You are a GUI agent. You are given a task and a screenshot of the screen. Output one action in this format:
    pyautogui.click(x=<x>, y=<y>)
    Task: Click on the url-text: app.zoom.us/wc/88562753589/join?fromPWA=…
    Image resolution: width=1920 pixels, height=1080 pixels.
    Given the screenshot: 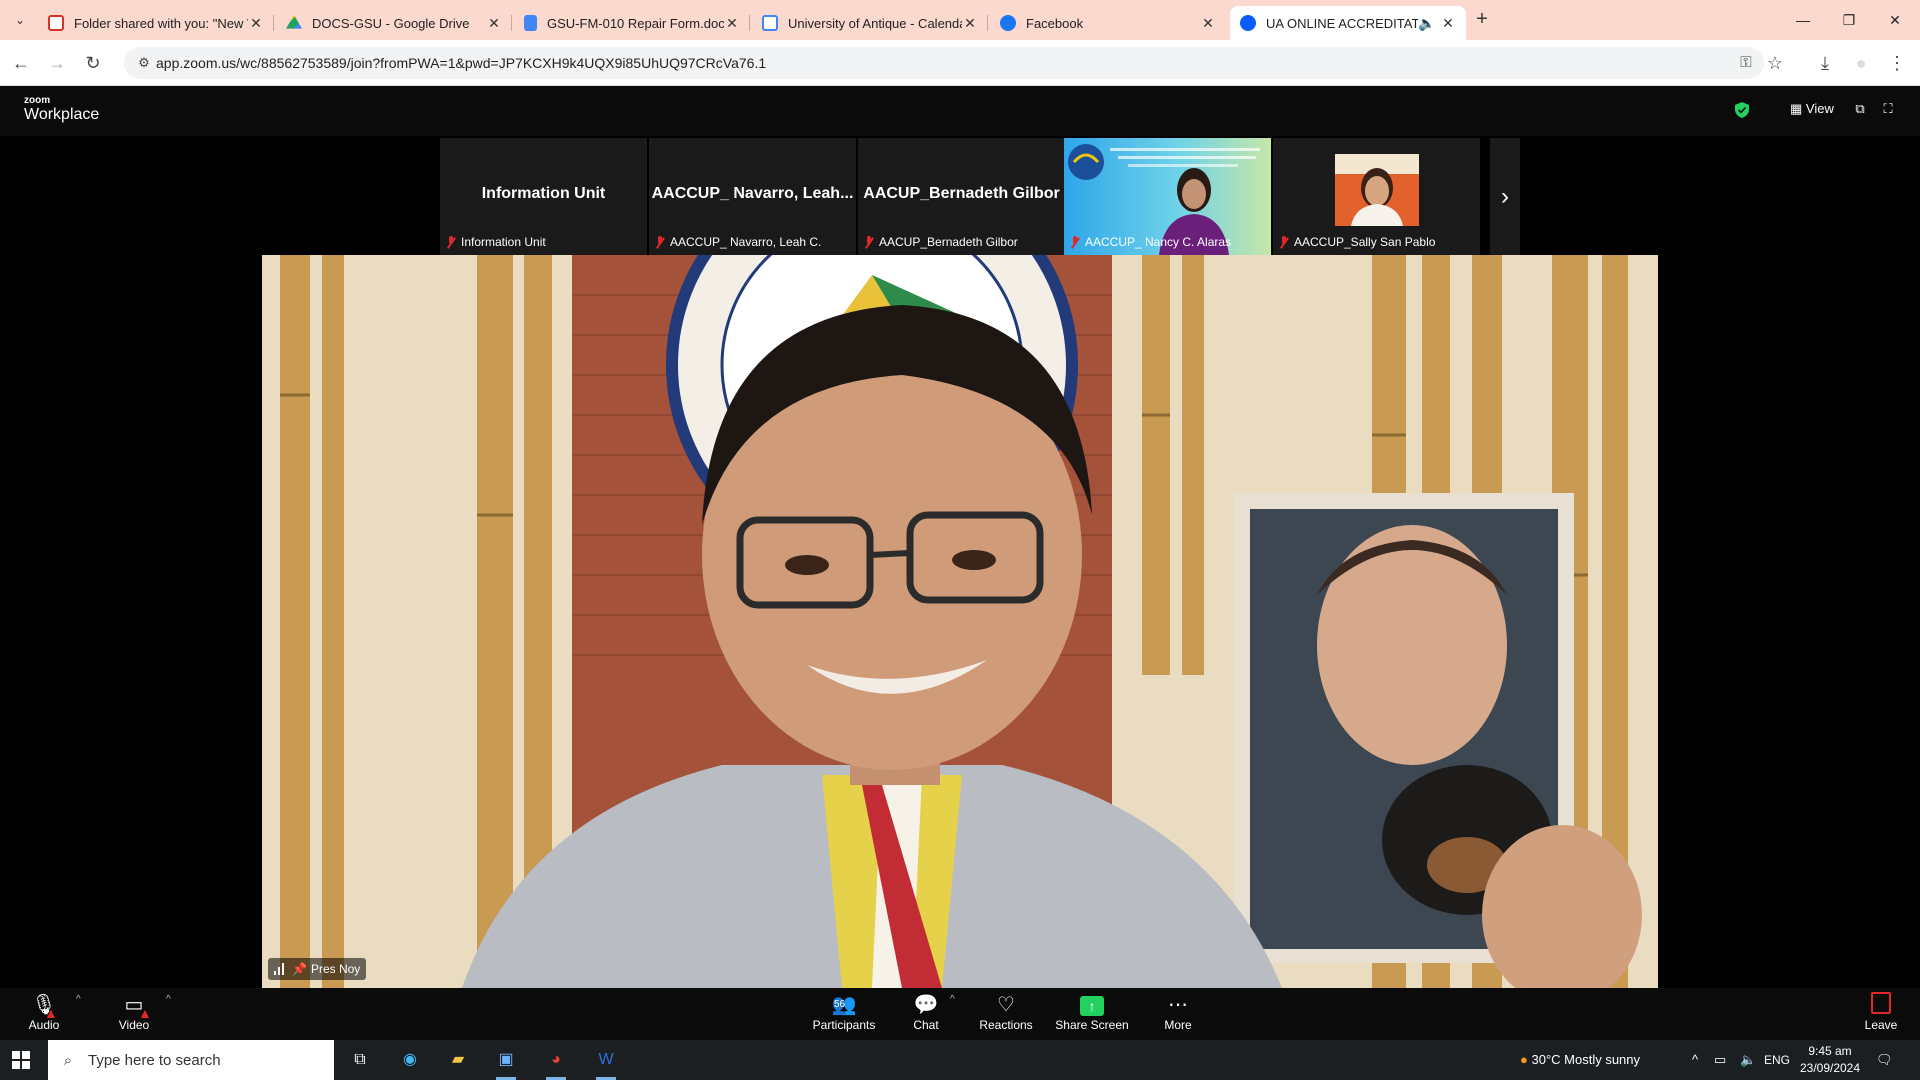 What is the action you would take?
    pyautogui.click(x=461, y=63)
    